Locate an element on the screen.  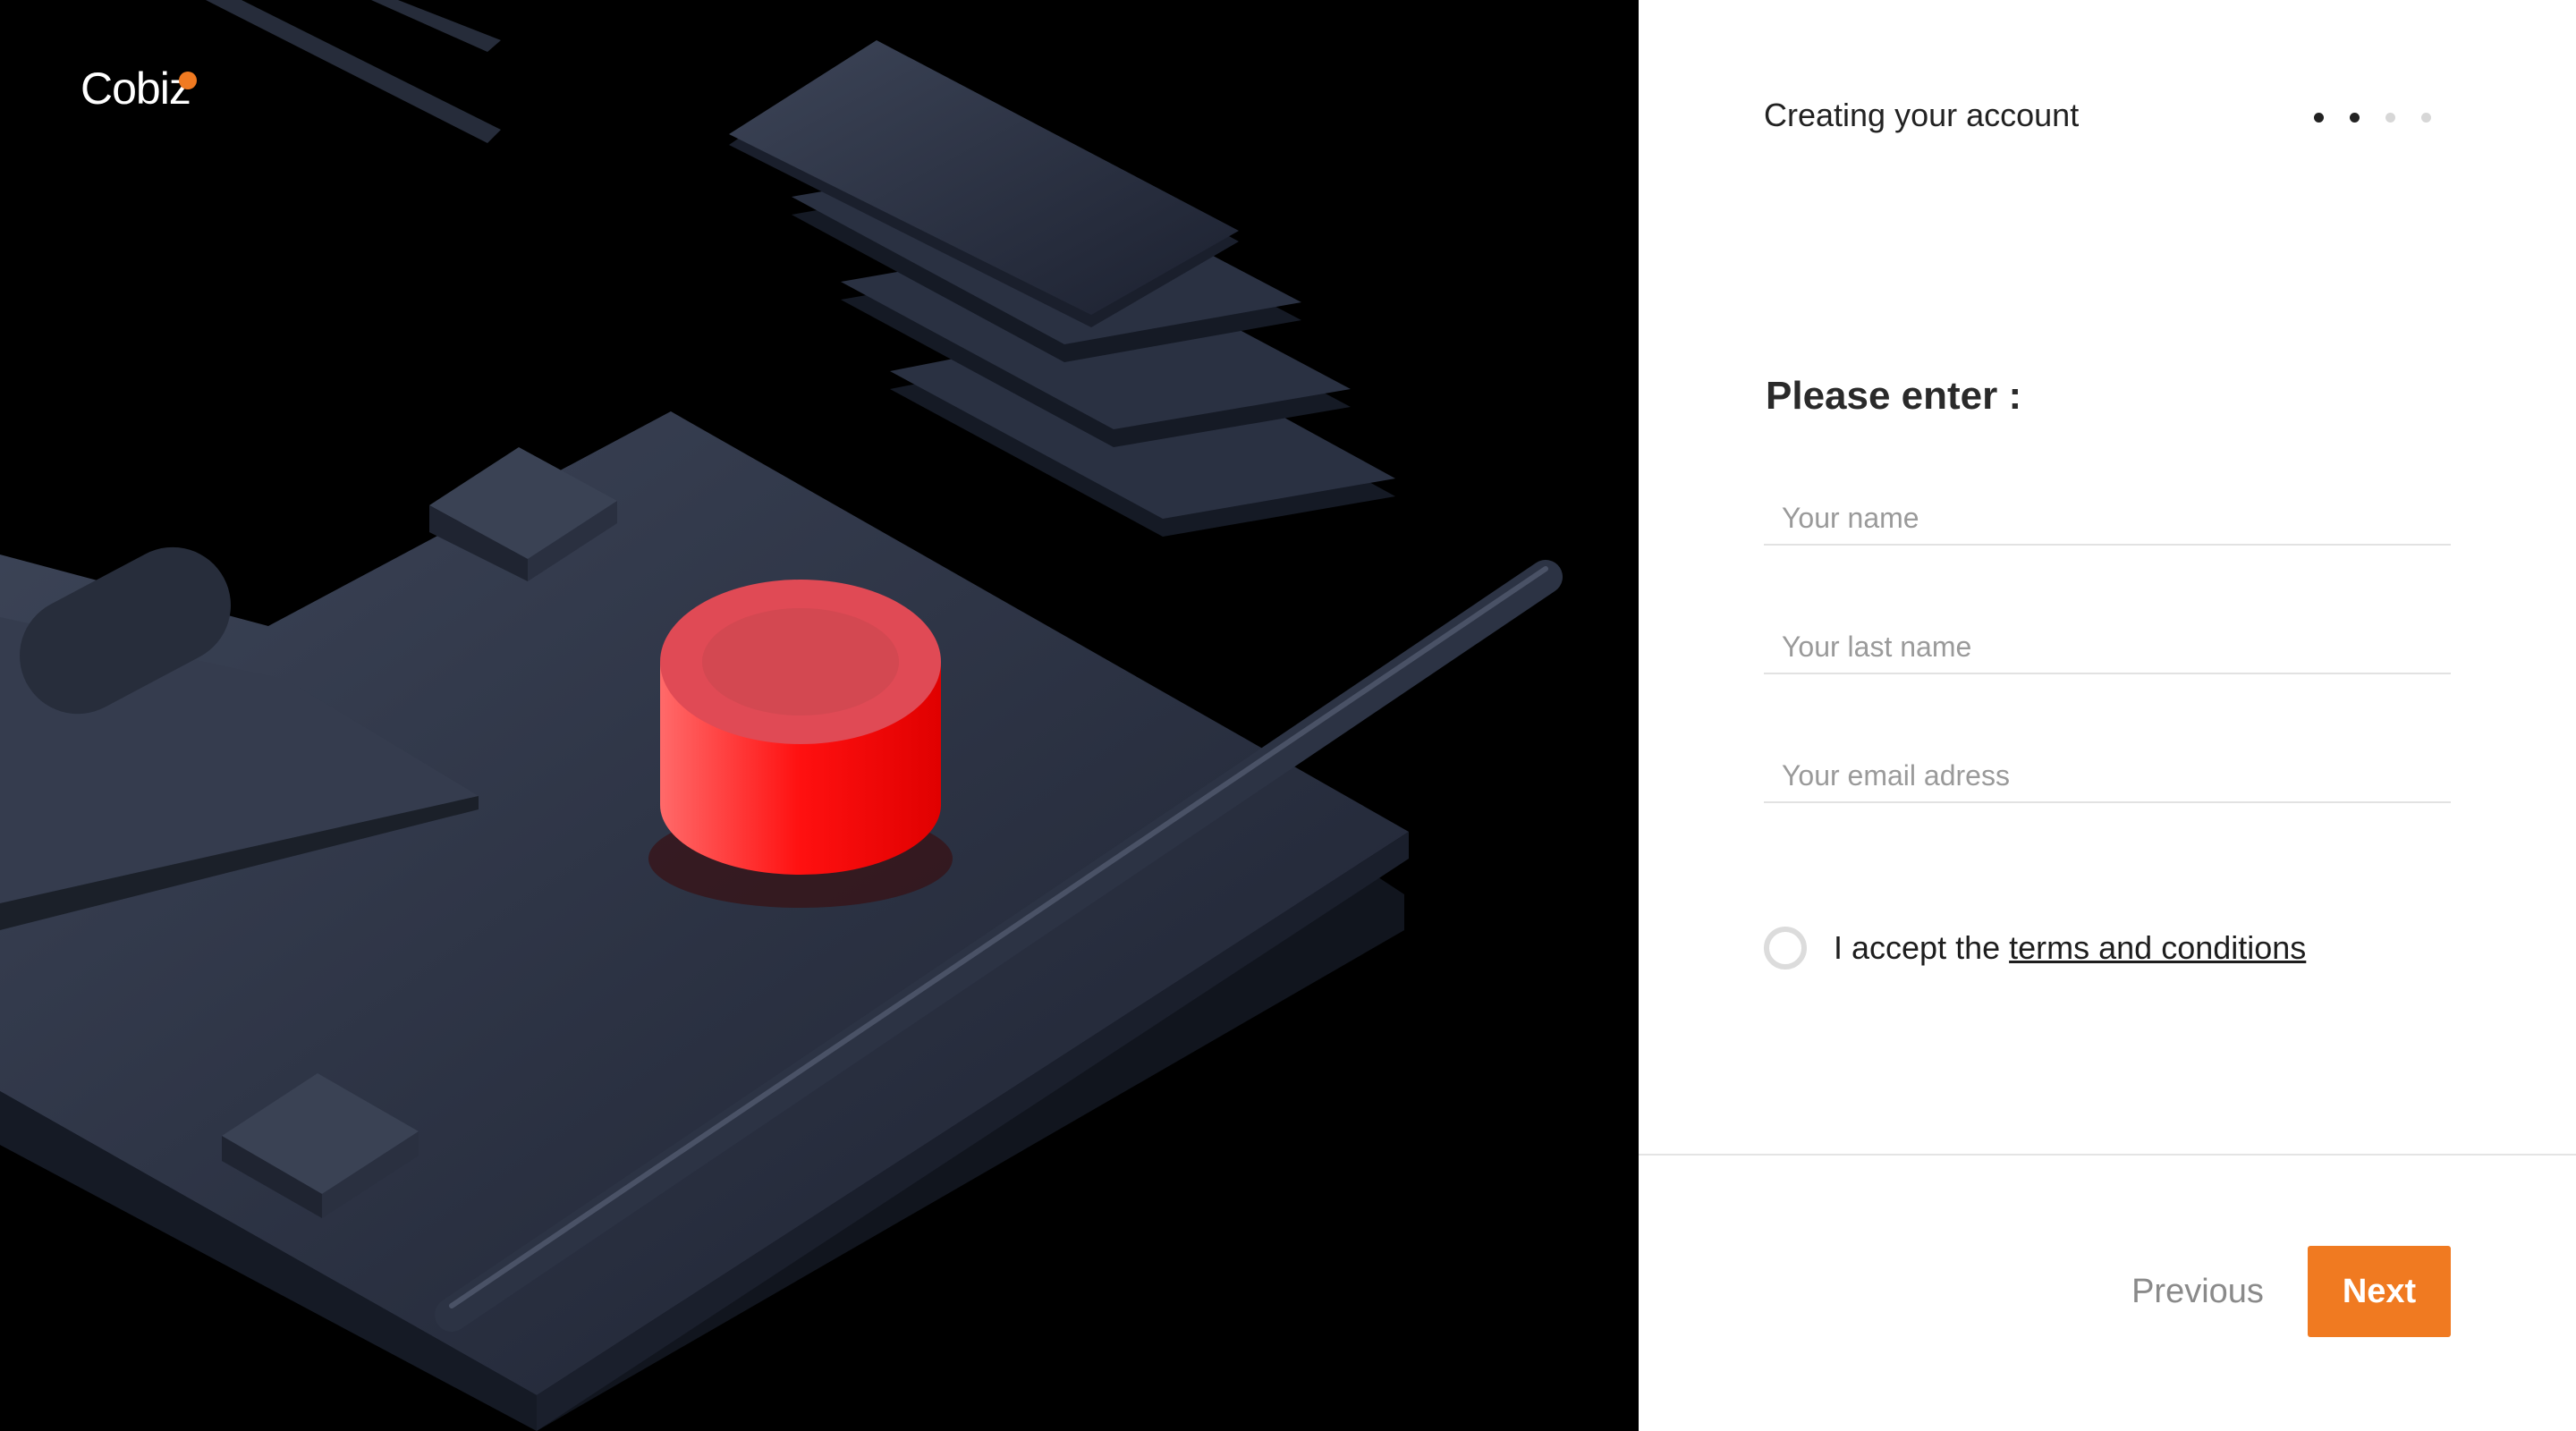
red-cylinder is located at coordinates (800, 744).